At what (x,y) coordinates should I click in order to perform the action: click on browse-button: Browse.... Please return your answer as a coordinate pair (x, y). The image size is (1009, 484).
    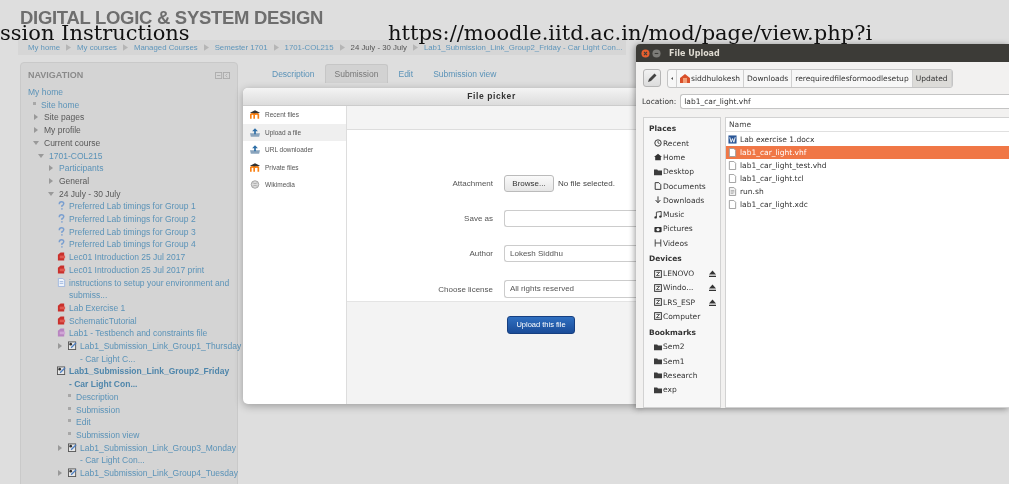
    Looking at the image, I should click on (529, 183).